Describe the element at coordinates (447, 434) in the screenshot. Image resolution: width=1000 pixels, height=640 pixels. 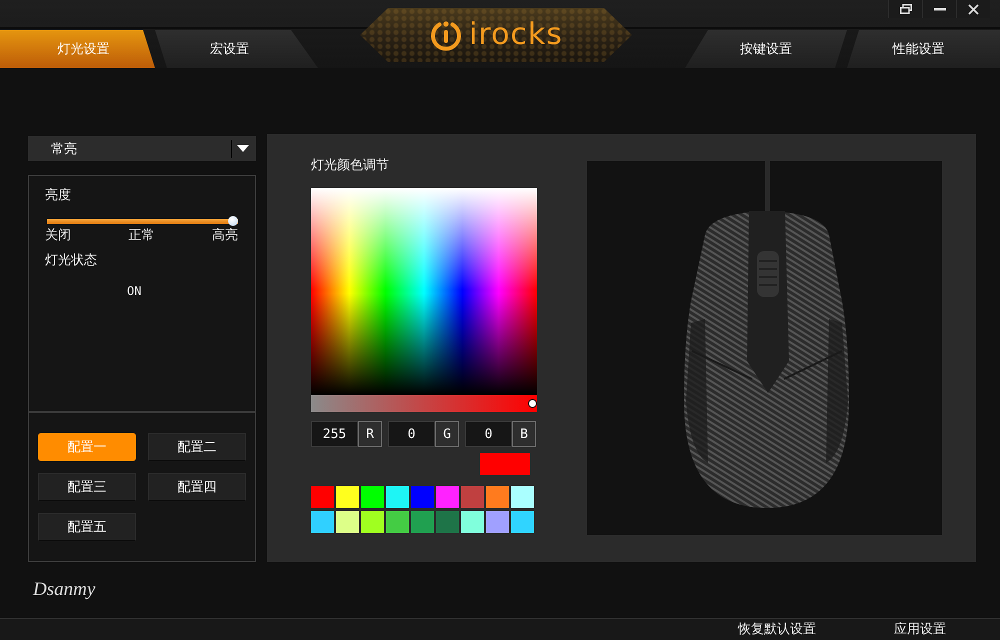
I see `channel-label: G` at that location.